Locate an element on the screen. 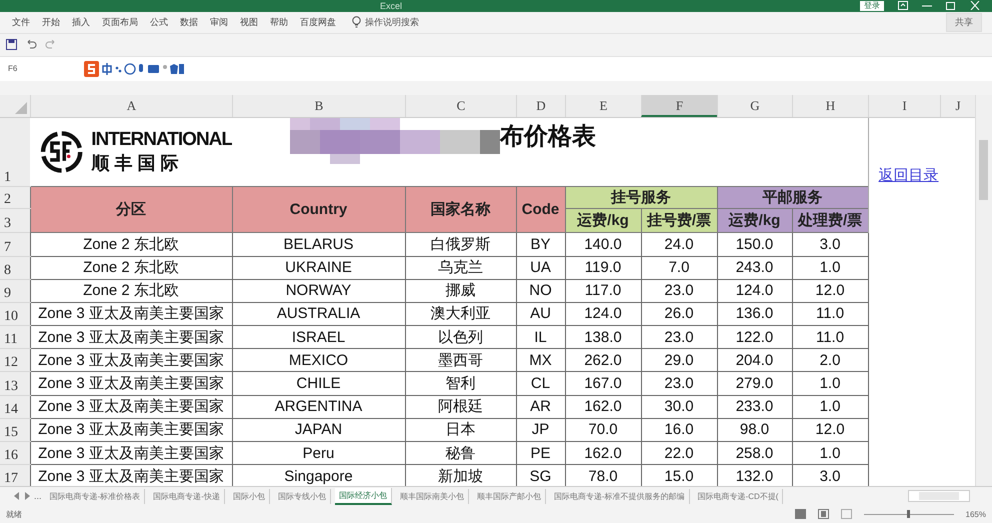 This screenshot has width=992, height=523. column-group-heading: 平邮服务 is located at coordinates (792, 197).